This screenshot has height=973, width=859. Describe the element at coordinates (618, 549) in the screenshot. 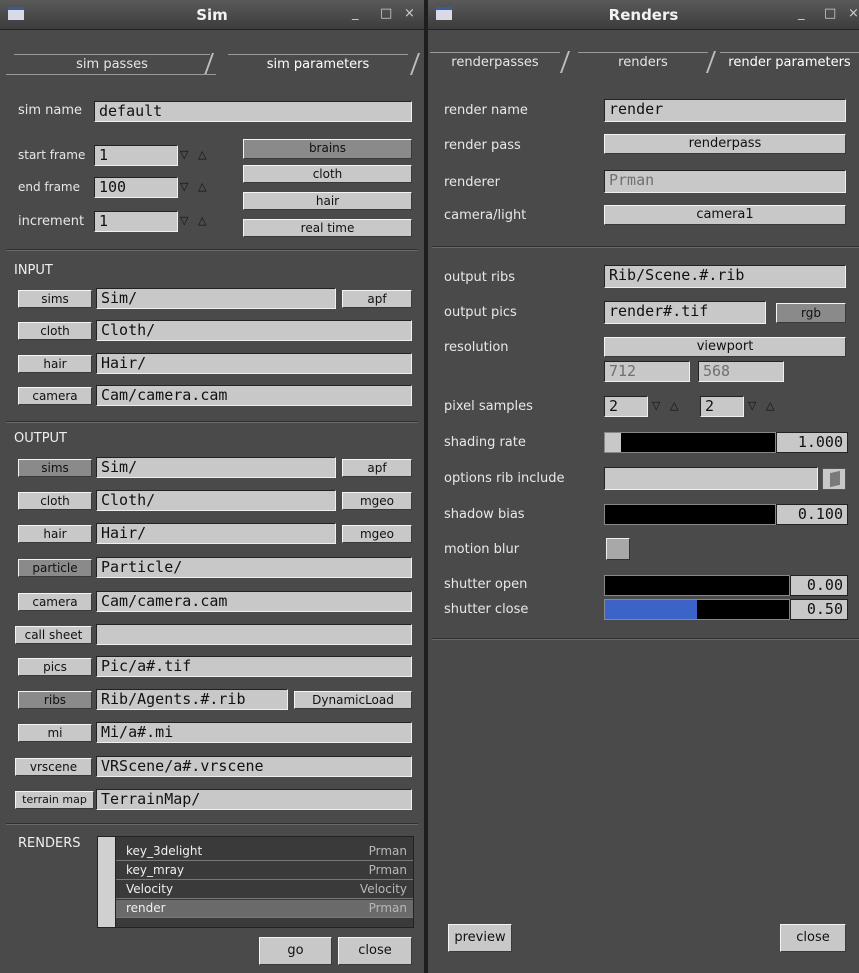

I see `motion-blur-checkbox` at that location.